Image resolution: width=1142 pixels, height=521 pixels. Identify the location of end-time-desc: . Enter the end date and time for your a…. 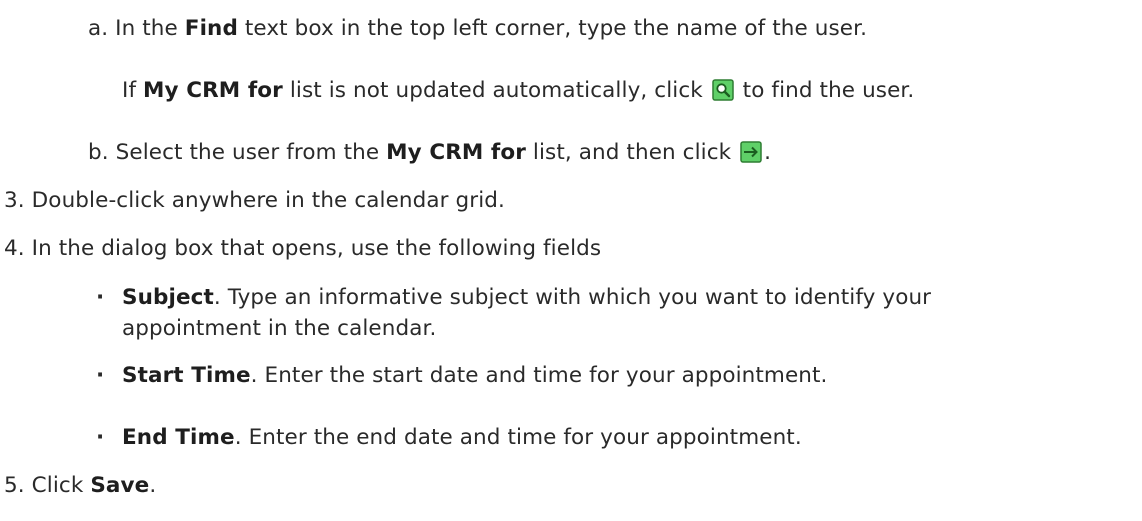
(518, 437).